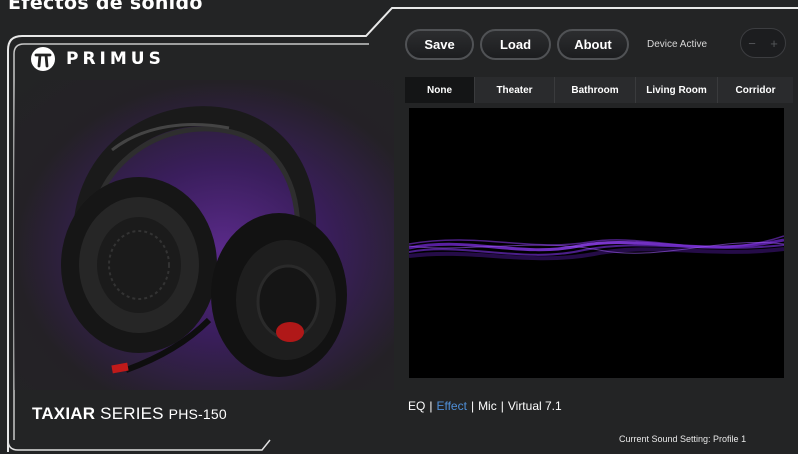 Image resolution: width=798 pixels, height=454 pixels. I want to click on product-model: PHS-150, so click(197, 414).